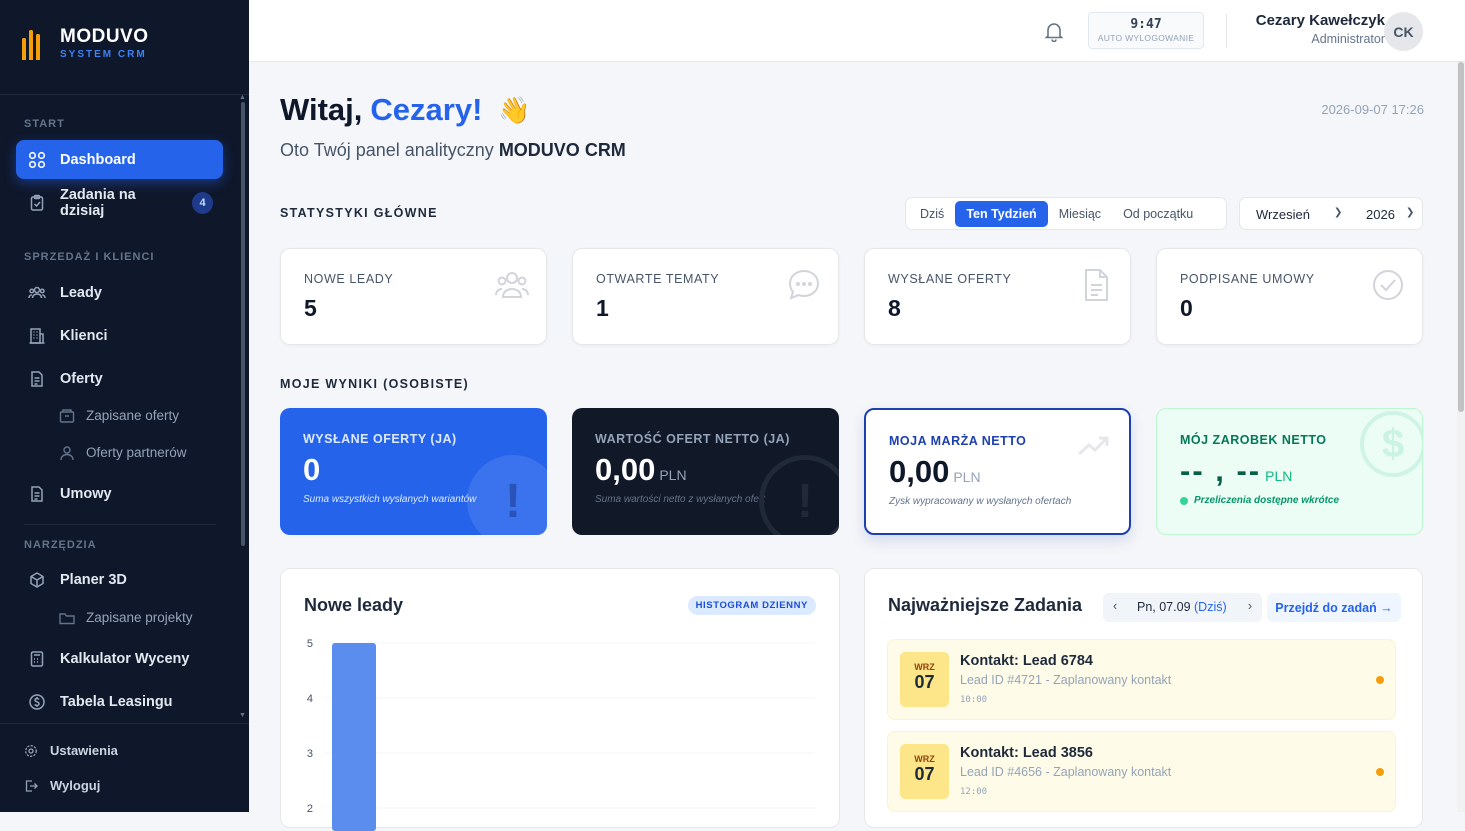 The height and width of the screenshot is (831, 1465). Describe the element at coordinates (31, 750) in the screenshot. I see `gear-icon` at that location.